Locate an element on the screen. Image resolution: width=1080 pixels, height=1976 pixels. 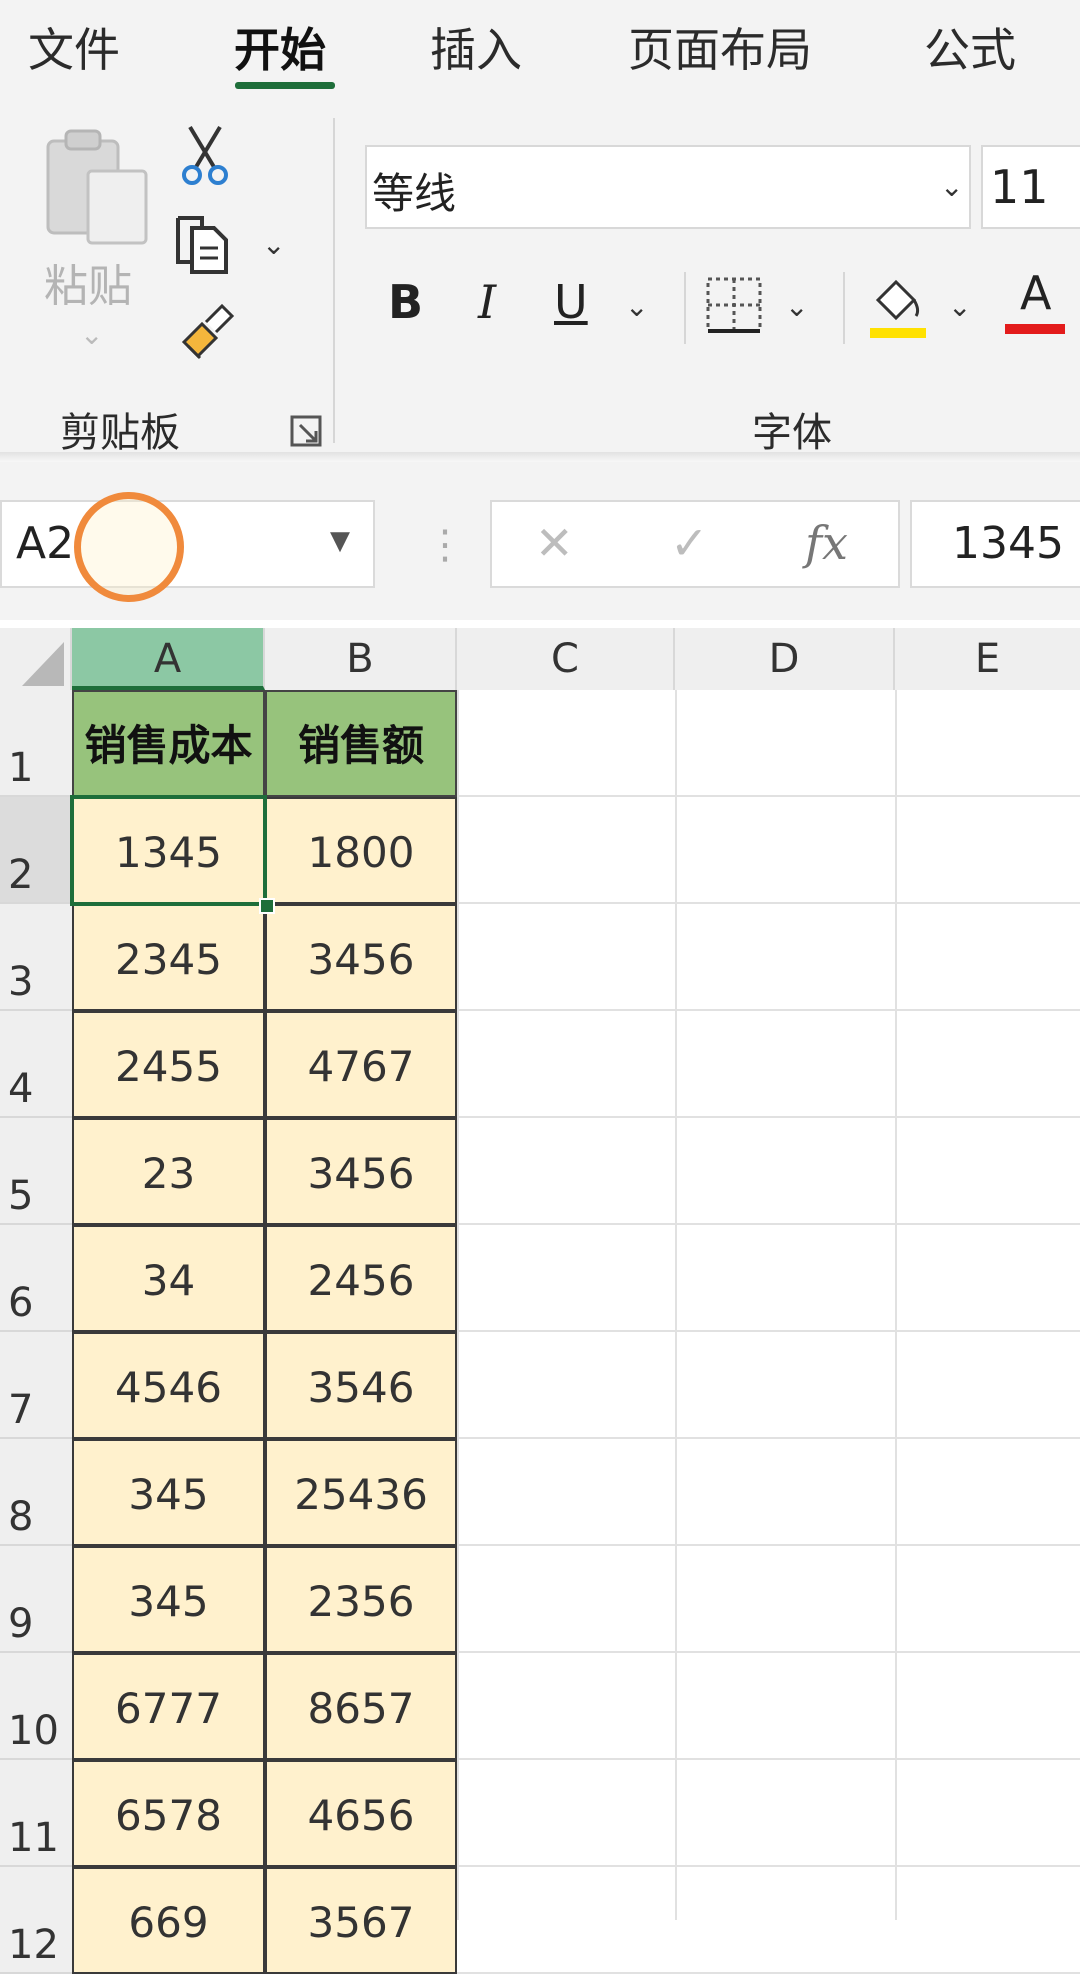
tab-home: 开始 is located at coordinates (280, 47).